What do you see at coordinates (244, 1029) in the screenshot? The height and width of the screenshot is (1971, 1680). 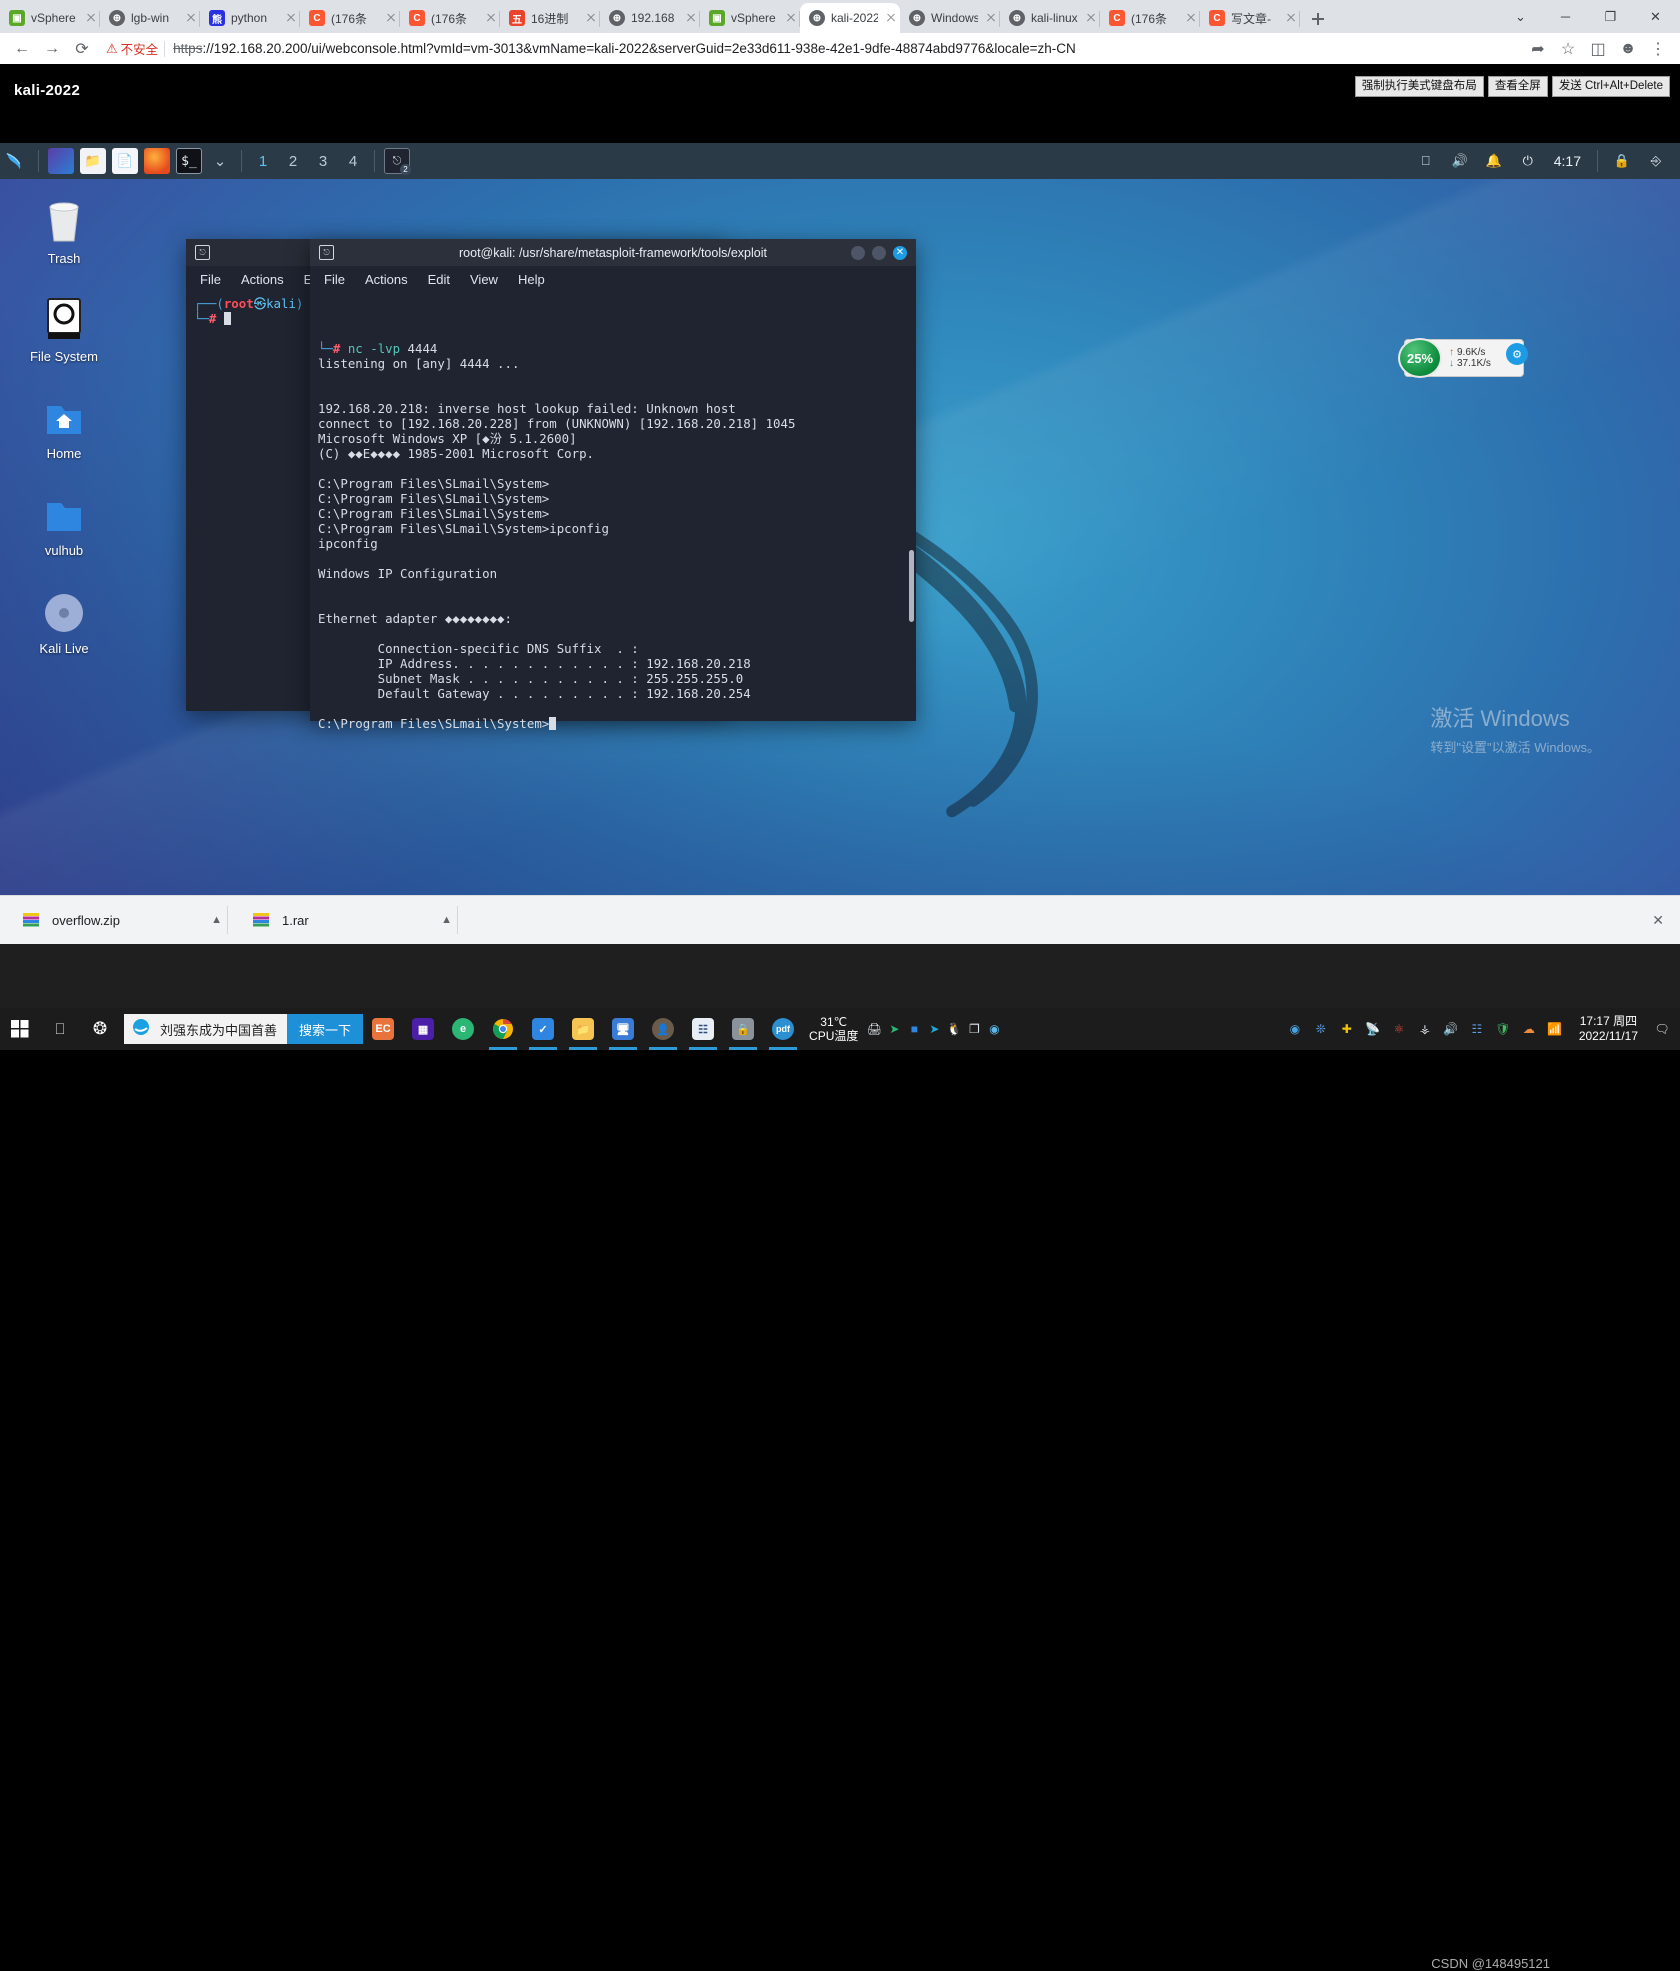 I see `ie-search-box: 刘强东成为中国首善 搜索一下` at bounding box center [244, 1029].